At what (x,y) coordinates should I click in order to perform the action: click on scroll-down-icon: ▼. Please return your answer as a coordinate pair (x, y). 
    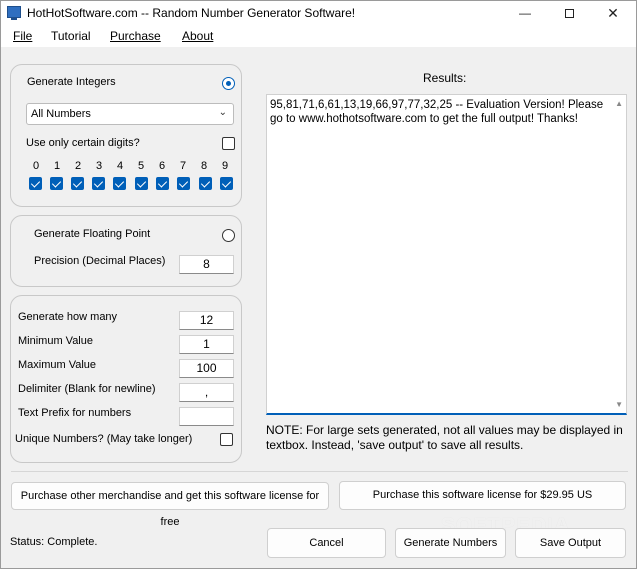
    Looking at the image, I should click on (619, 404).